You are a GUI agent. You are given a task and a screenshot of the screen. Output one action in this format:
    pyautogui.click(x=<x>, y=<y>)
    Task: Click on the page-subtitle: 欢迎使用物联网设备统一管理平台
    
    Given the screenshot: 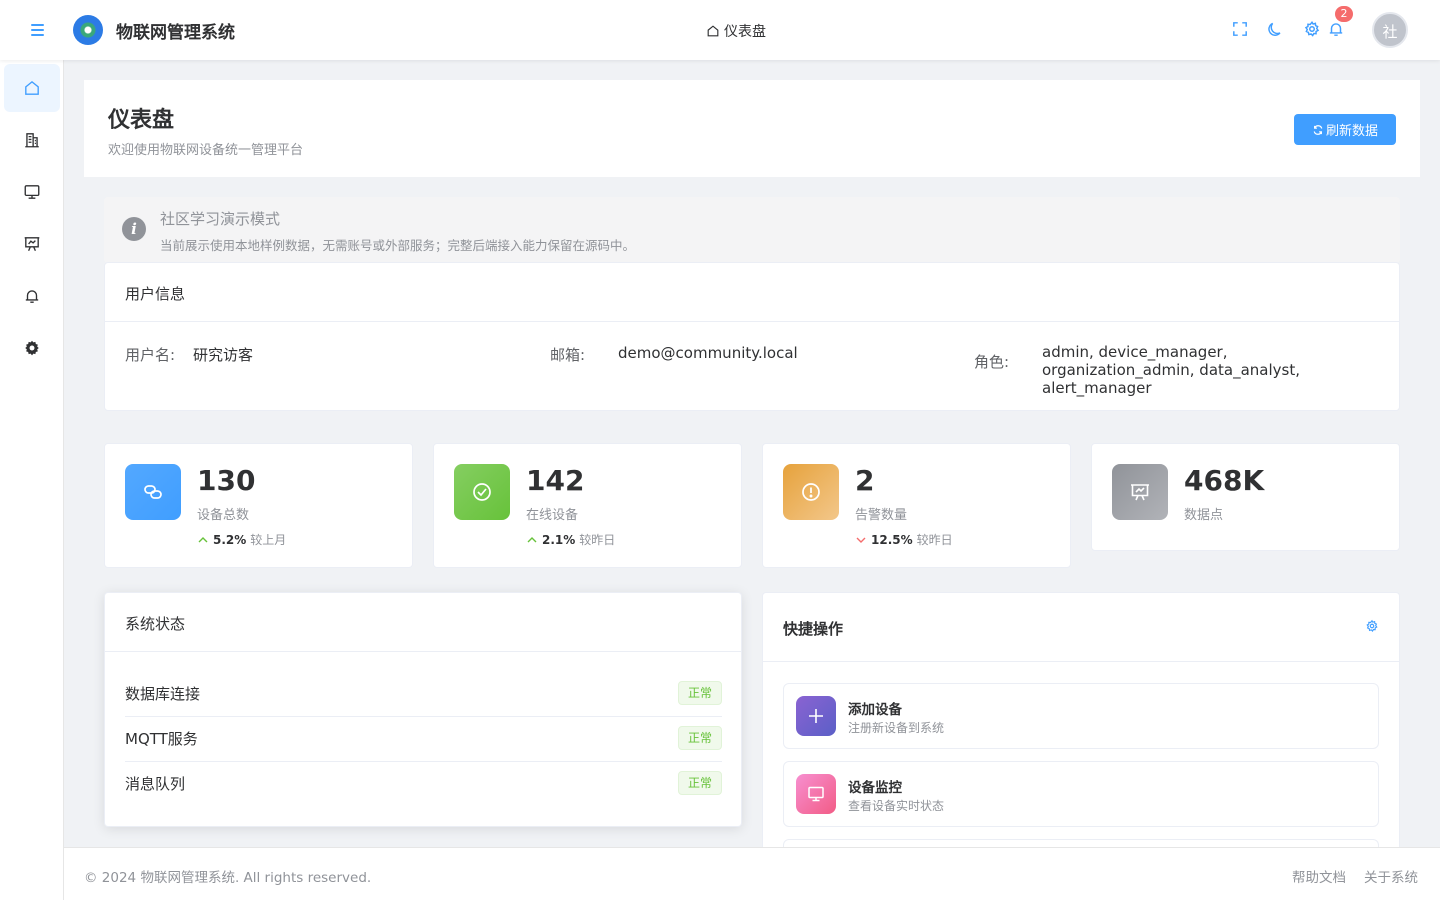 What is the action you would take?
    pyautogui.click(x=206, y=150)
    